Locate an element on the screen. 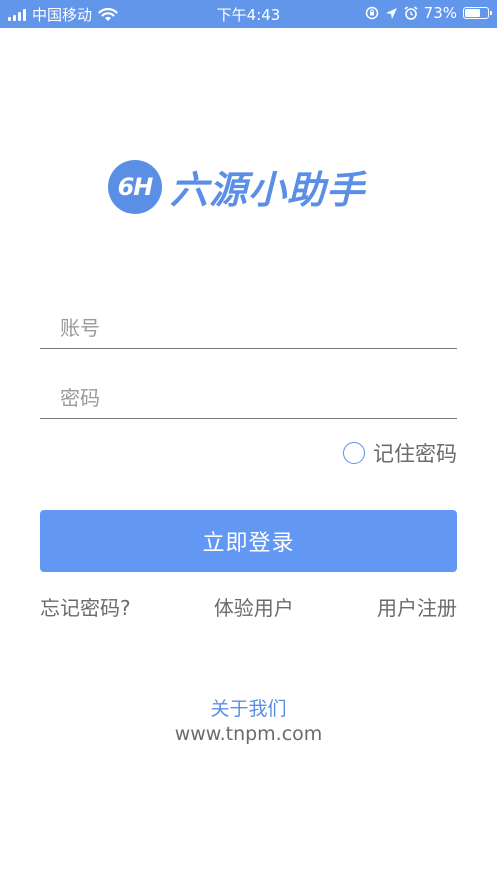  app-logo: 6H 六源小助手 is located at coordinates (236, 186).